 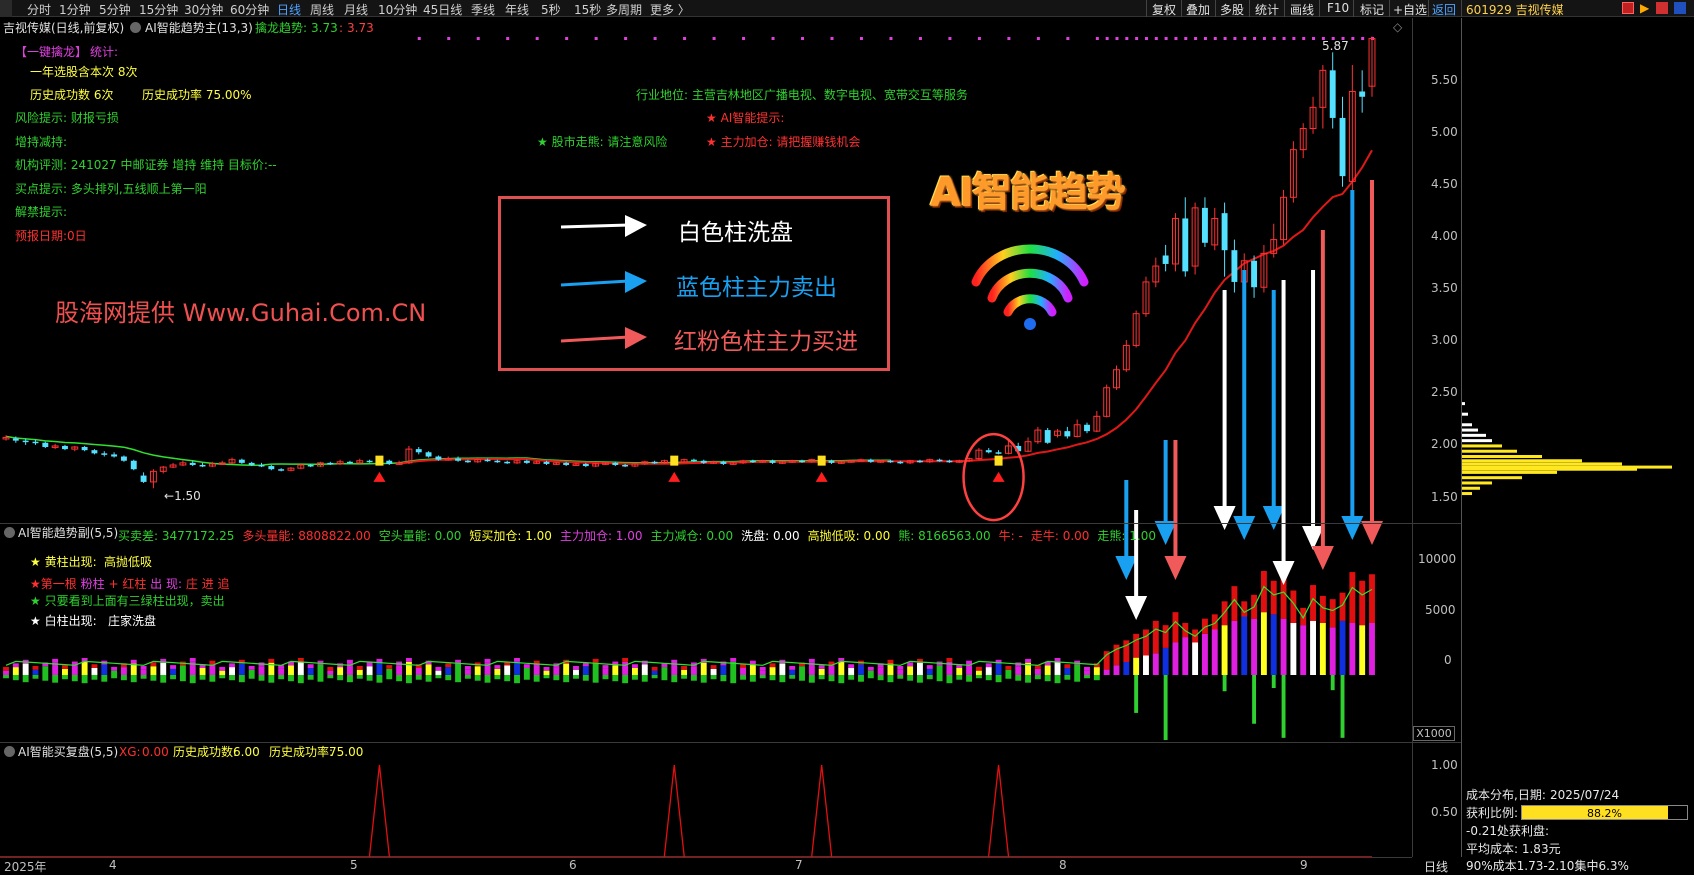 What do you see at coordinates (41, 142) in the screenshot?
I see `holding-change: 增持减持:` at bounding box center [41, 142].